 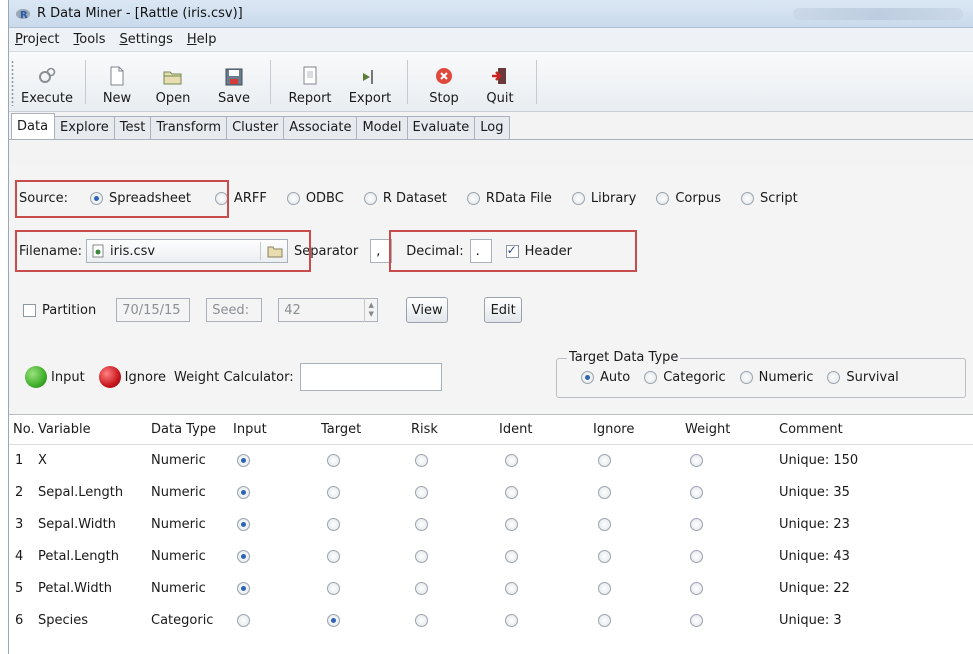 I want to click on tab-data: Data, so click(x=33, y=126).